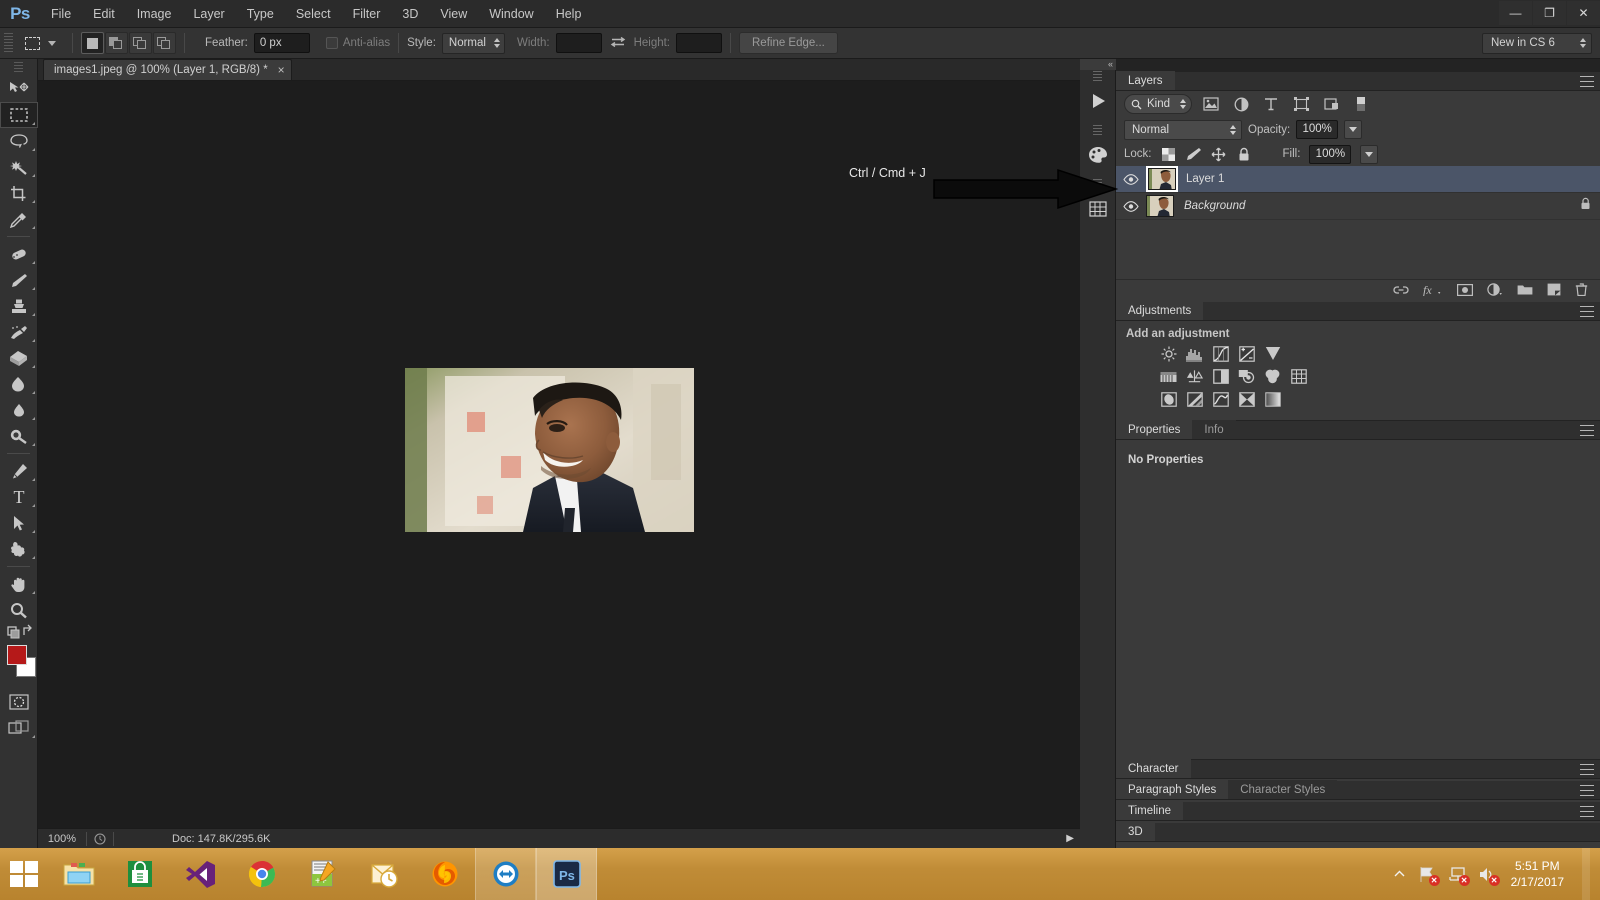 This screenshot has width=1600, height=900. What do you see at coordinates (104, 14) in the screenshot?
I see `menu-edit: Edit` at bounding box center [104, 14].